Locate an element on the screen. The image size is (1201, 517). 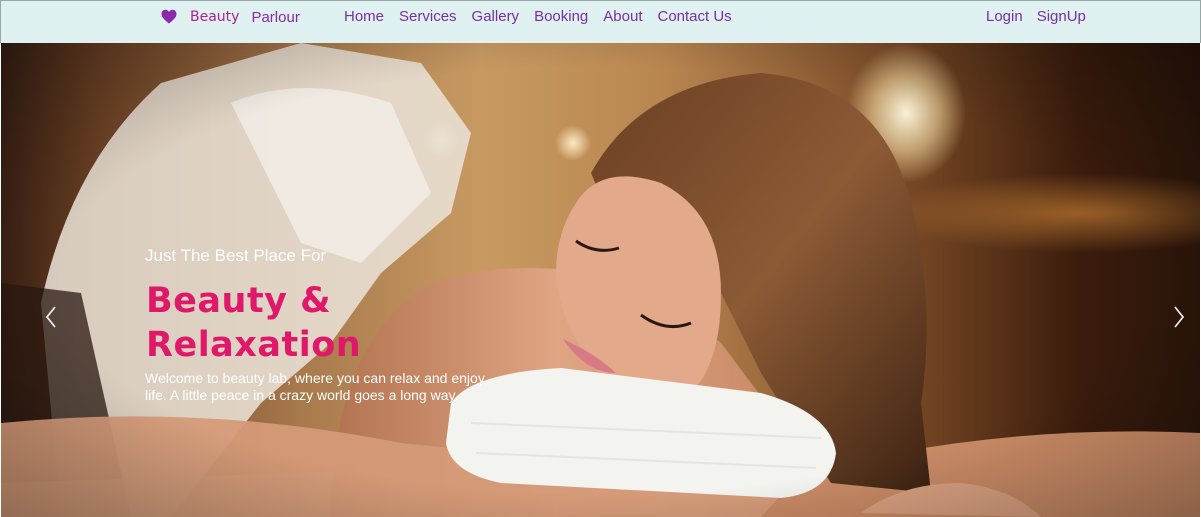
nav-about-link: About is located at coordinates (622, 17).